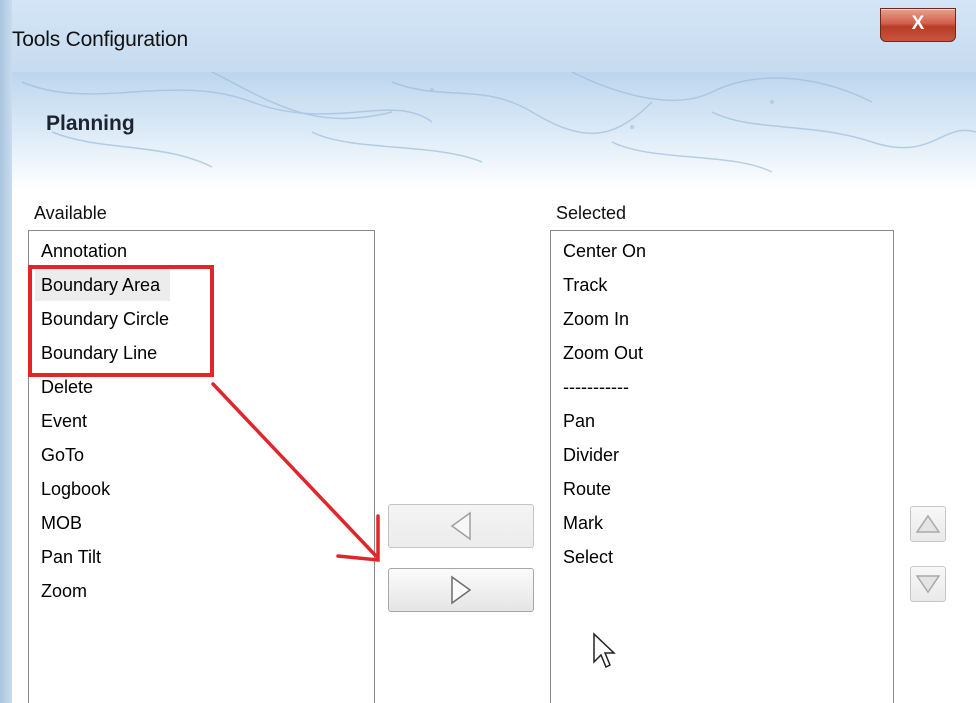 The width and height of the screenshot is (976, 703). I want to click on add-tool-button, so click(461, 590).